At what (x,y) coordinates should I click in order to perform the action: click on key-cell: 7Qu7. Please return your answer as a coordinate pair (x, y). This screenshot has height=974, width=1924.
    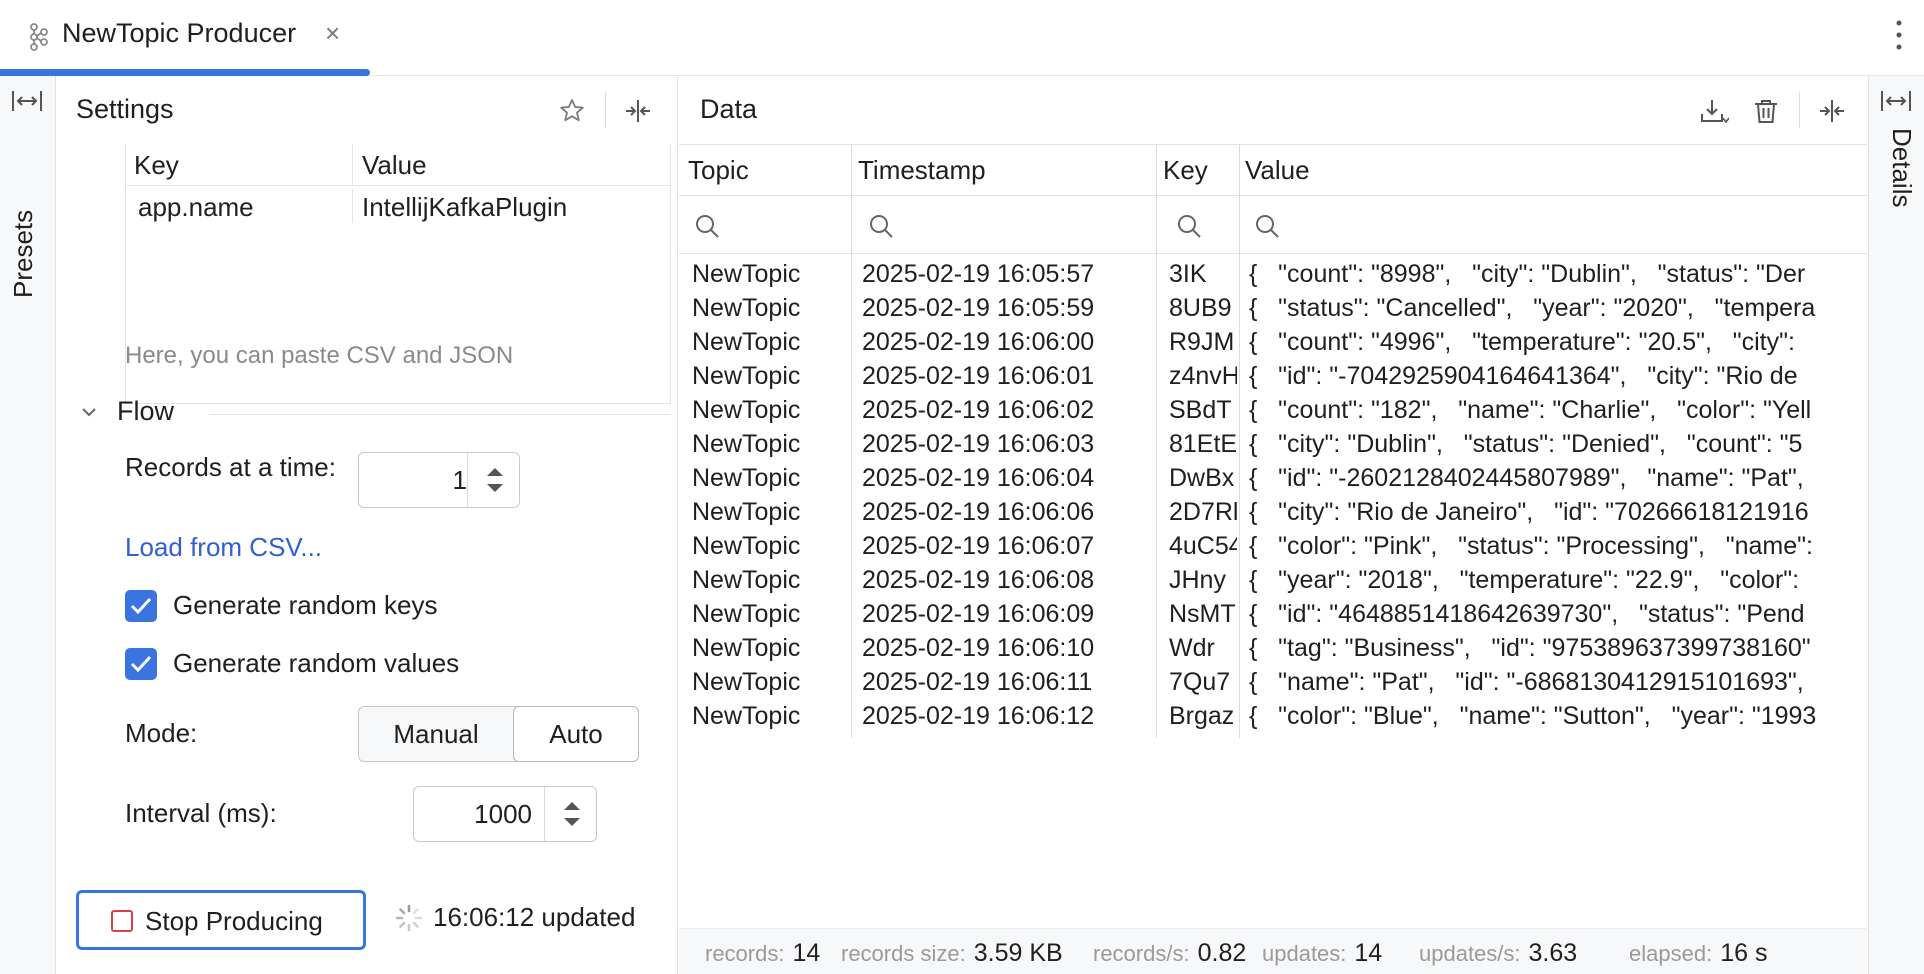
    Looking at the image, I should click on (1203, 682).